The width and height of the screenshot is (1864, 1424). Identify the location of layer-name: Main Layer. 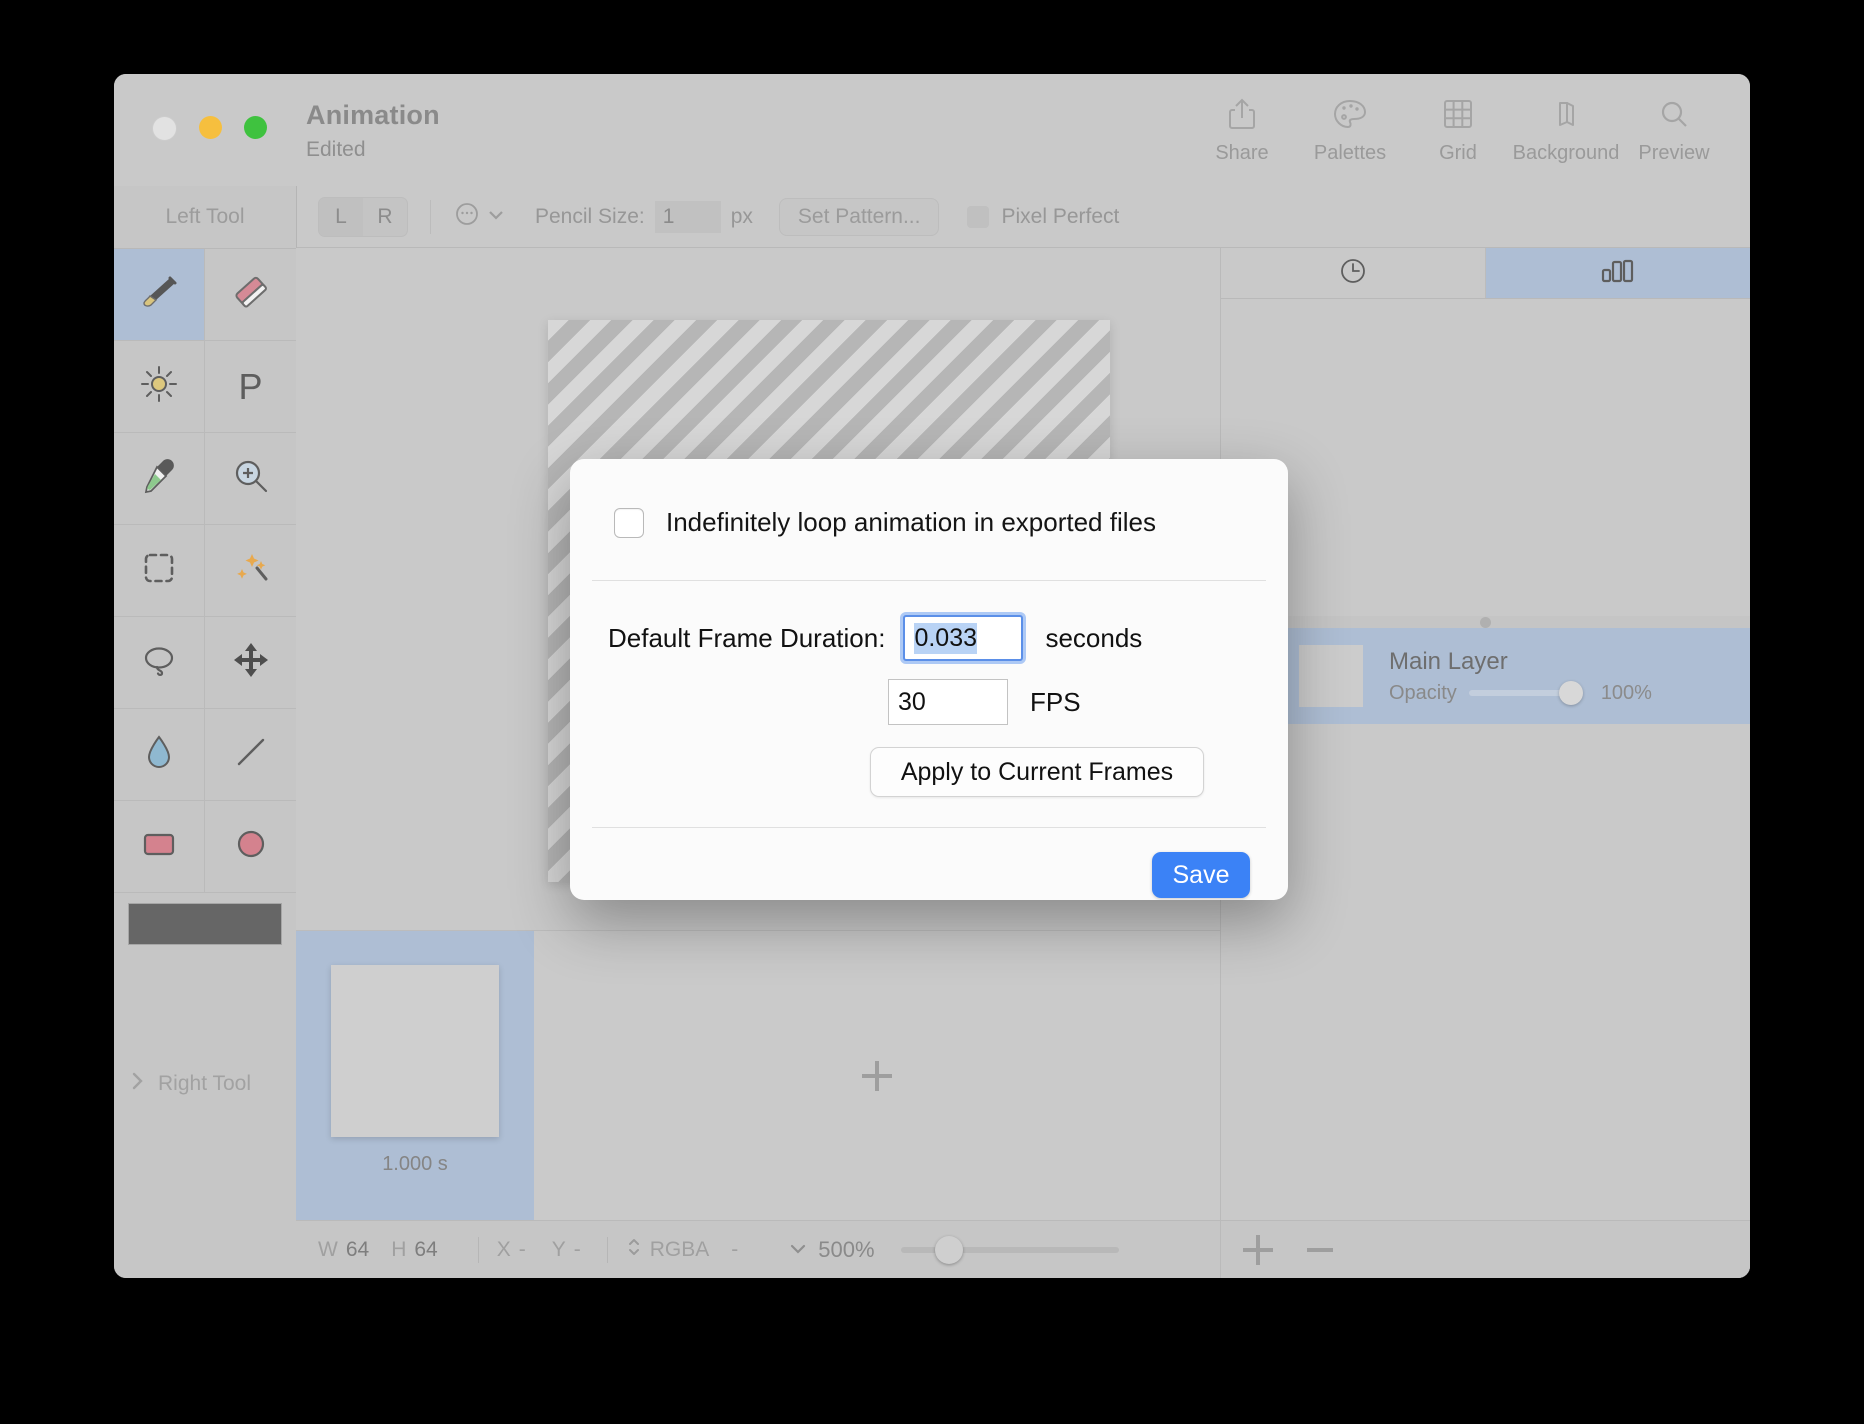
(1448, 661).